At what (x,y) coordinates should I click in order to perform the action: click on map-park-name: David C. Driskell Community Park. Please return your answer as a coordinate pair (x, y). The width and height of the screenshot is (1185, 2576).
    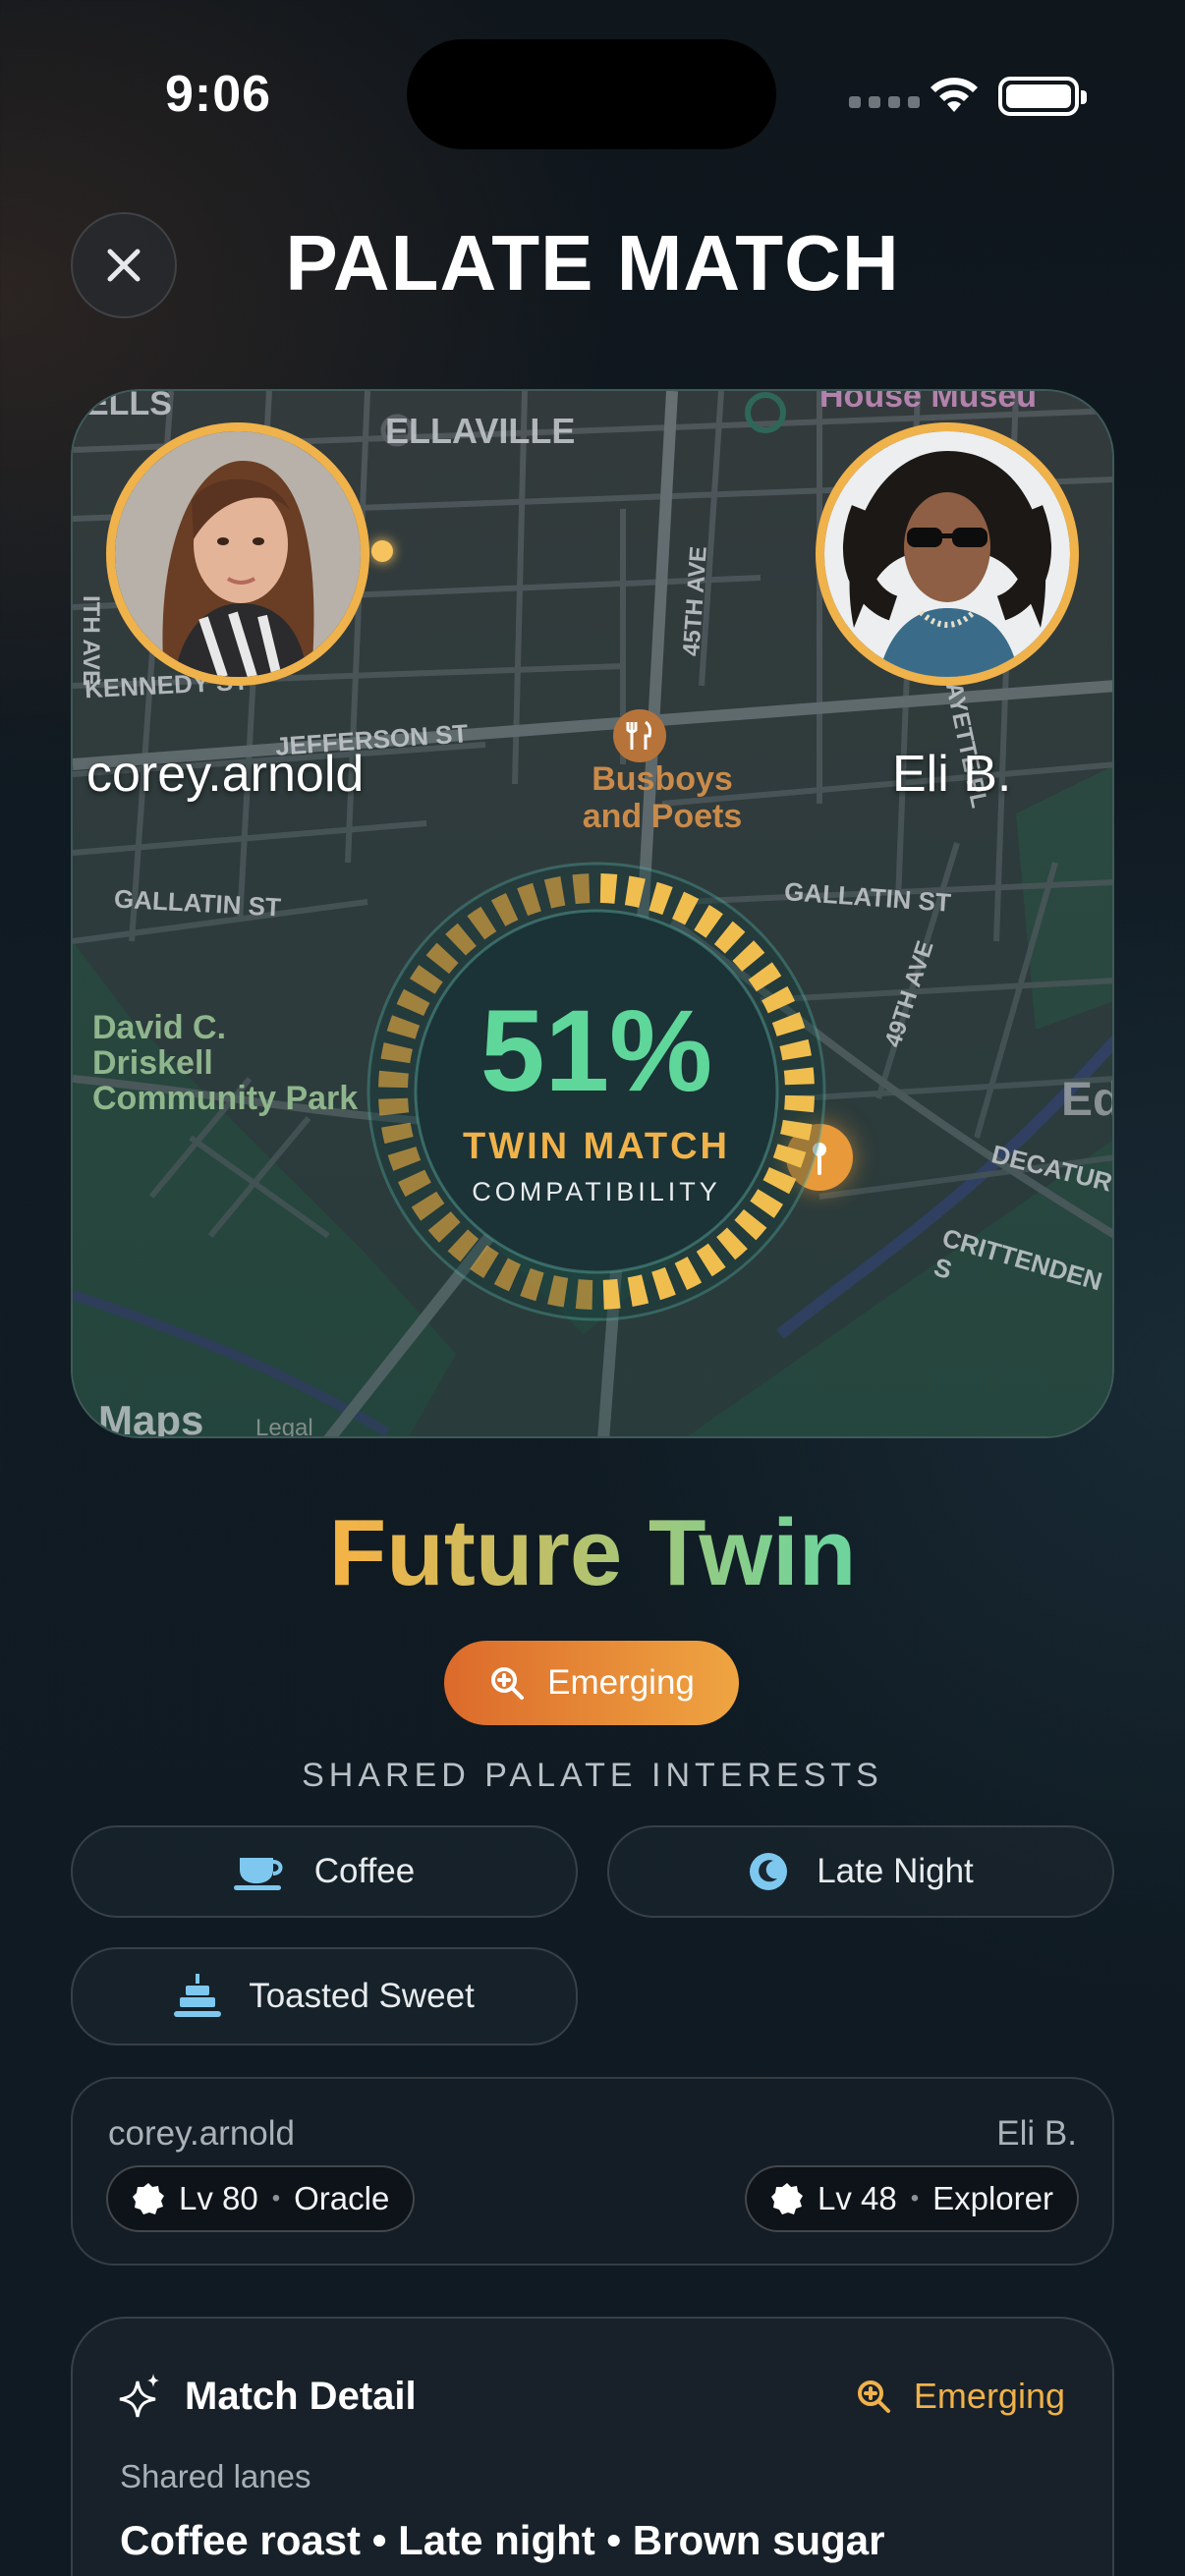
    Looking at the image, I should click on (225, 1063).